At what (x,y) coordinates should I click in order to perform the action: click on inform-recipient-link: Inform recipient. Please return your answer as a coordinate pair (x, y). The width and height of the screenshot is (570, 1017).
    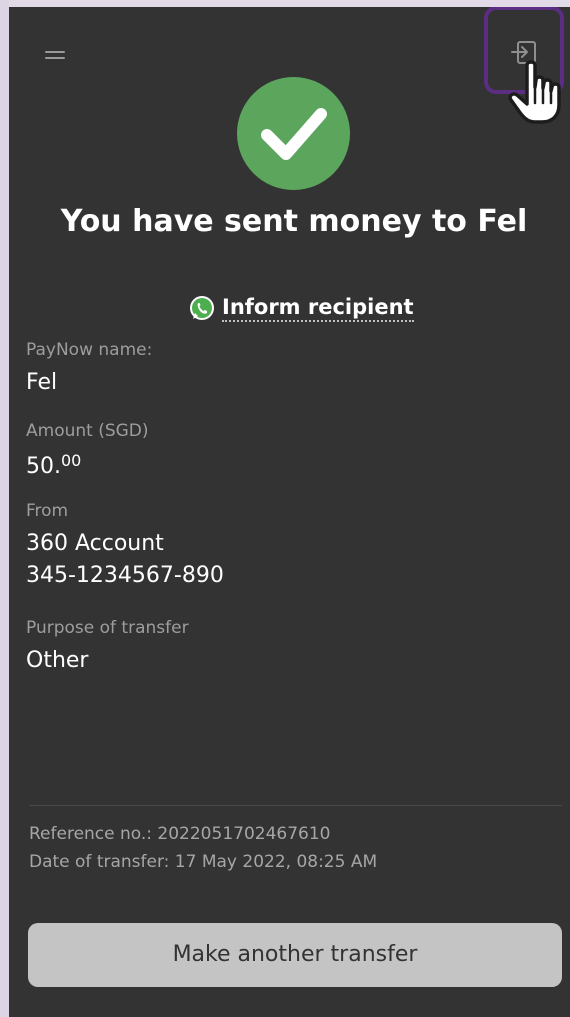
    Looking at the image, I should click on (301, 308).